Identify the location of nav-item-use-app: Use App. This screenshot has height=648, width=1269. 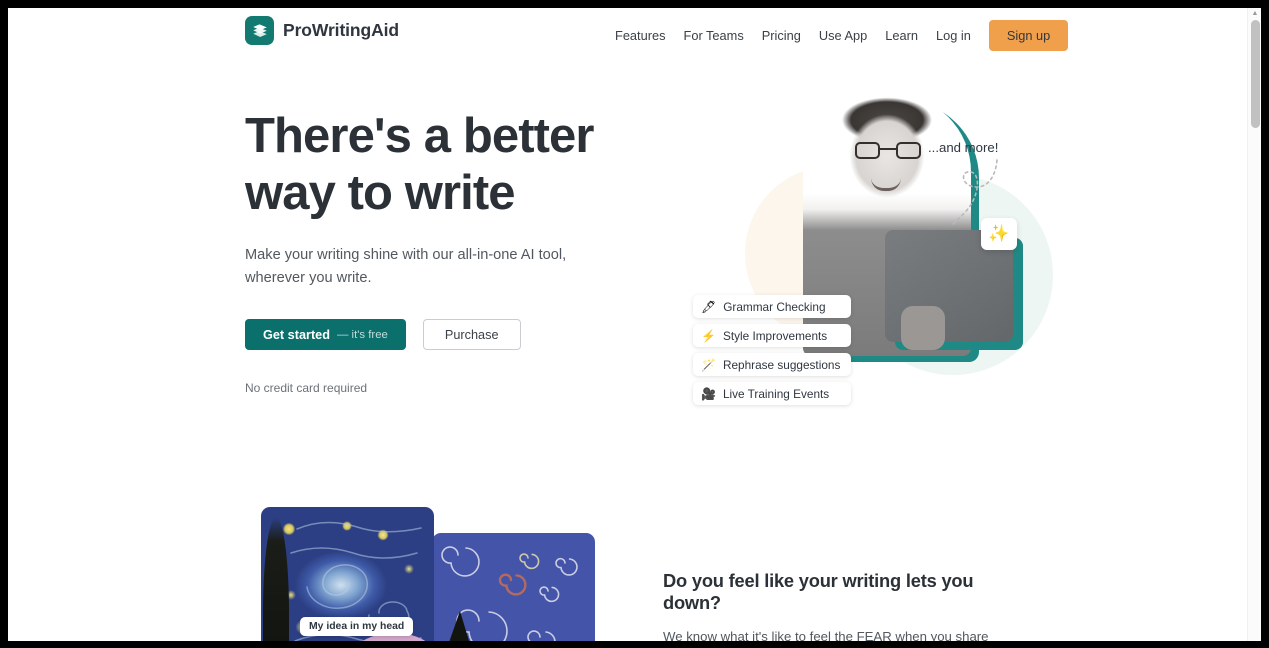
(843, 35).